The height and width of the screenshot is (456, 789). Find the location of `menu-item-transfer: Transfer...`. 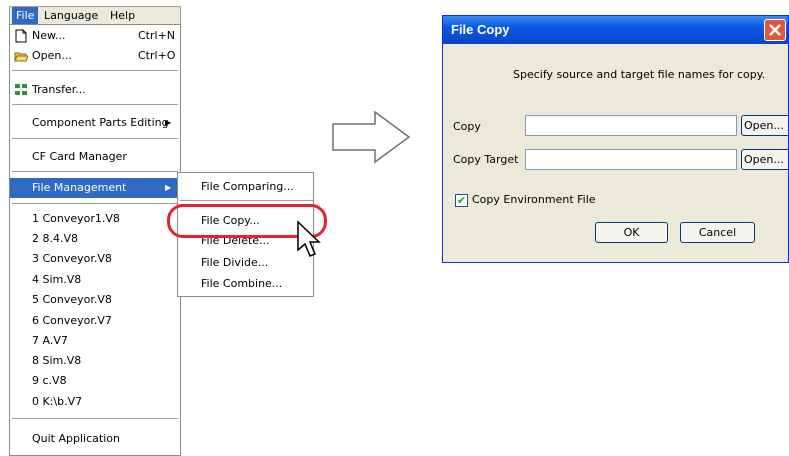

menu-item-transfer: Transfer... is located at coordinates (95, 90).